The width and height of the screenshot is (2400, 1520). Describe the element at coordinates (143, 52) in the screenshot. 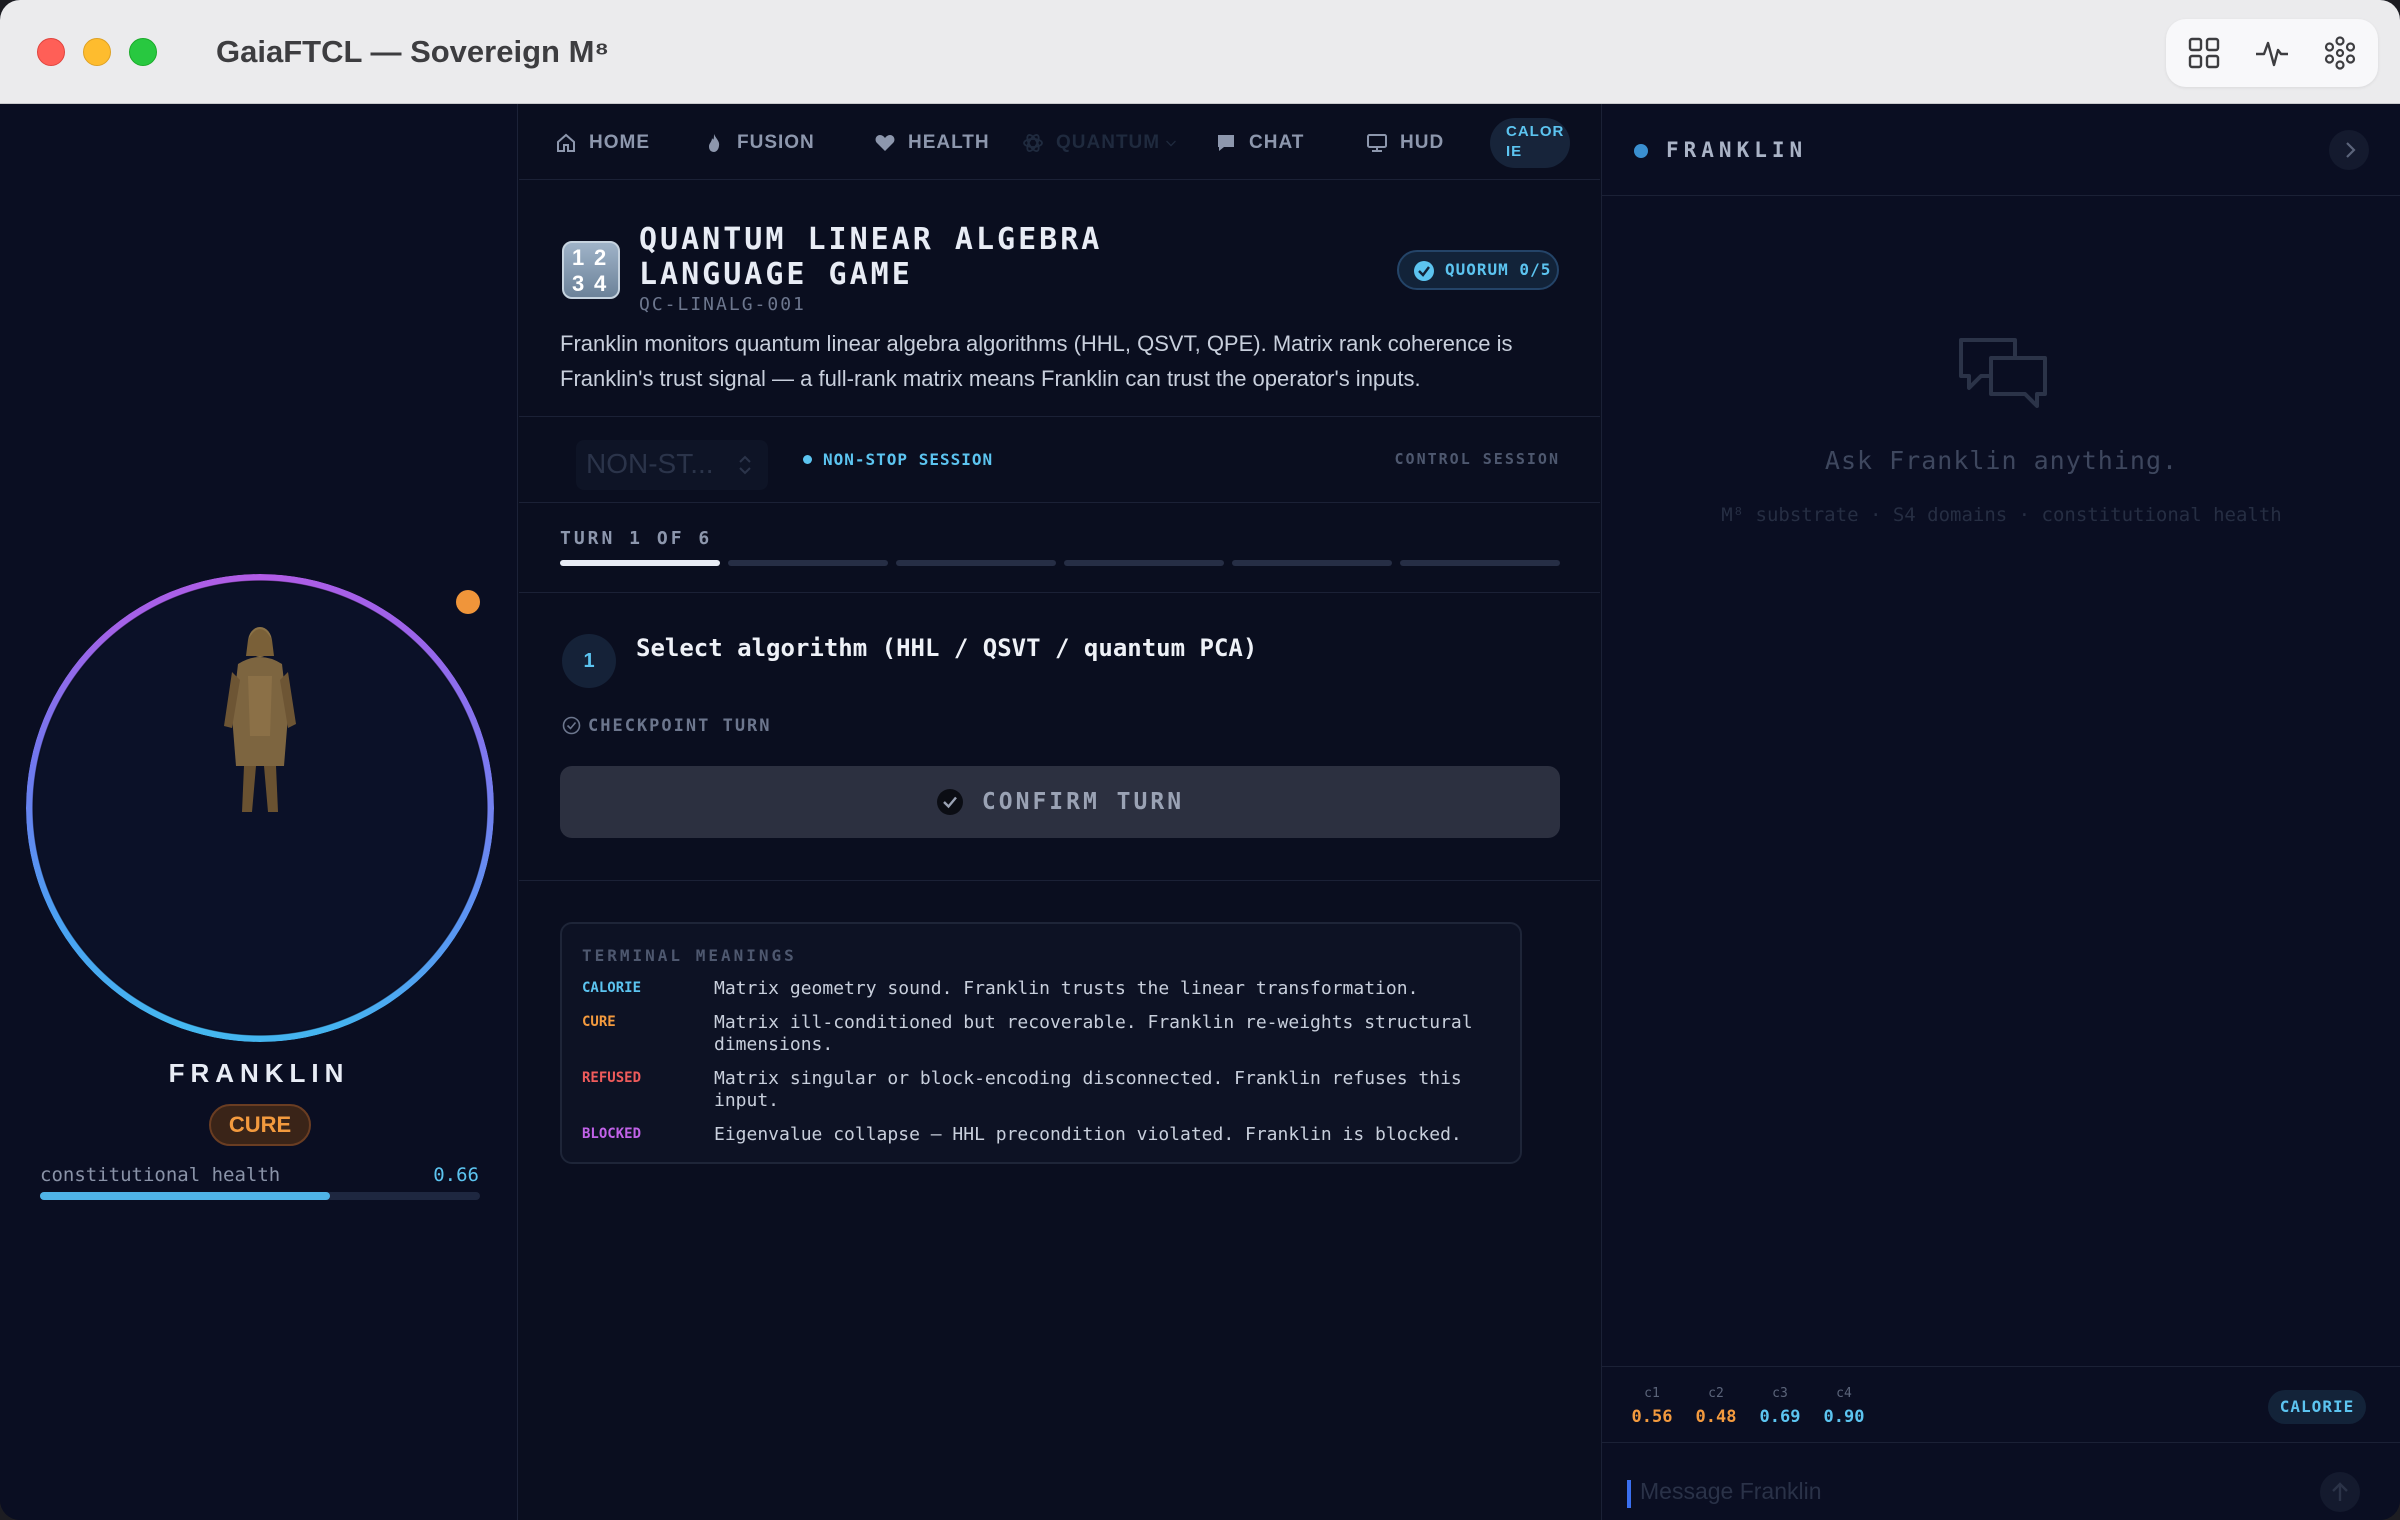

I see `zoom-window-button` at that location.